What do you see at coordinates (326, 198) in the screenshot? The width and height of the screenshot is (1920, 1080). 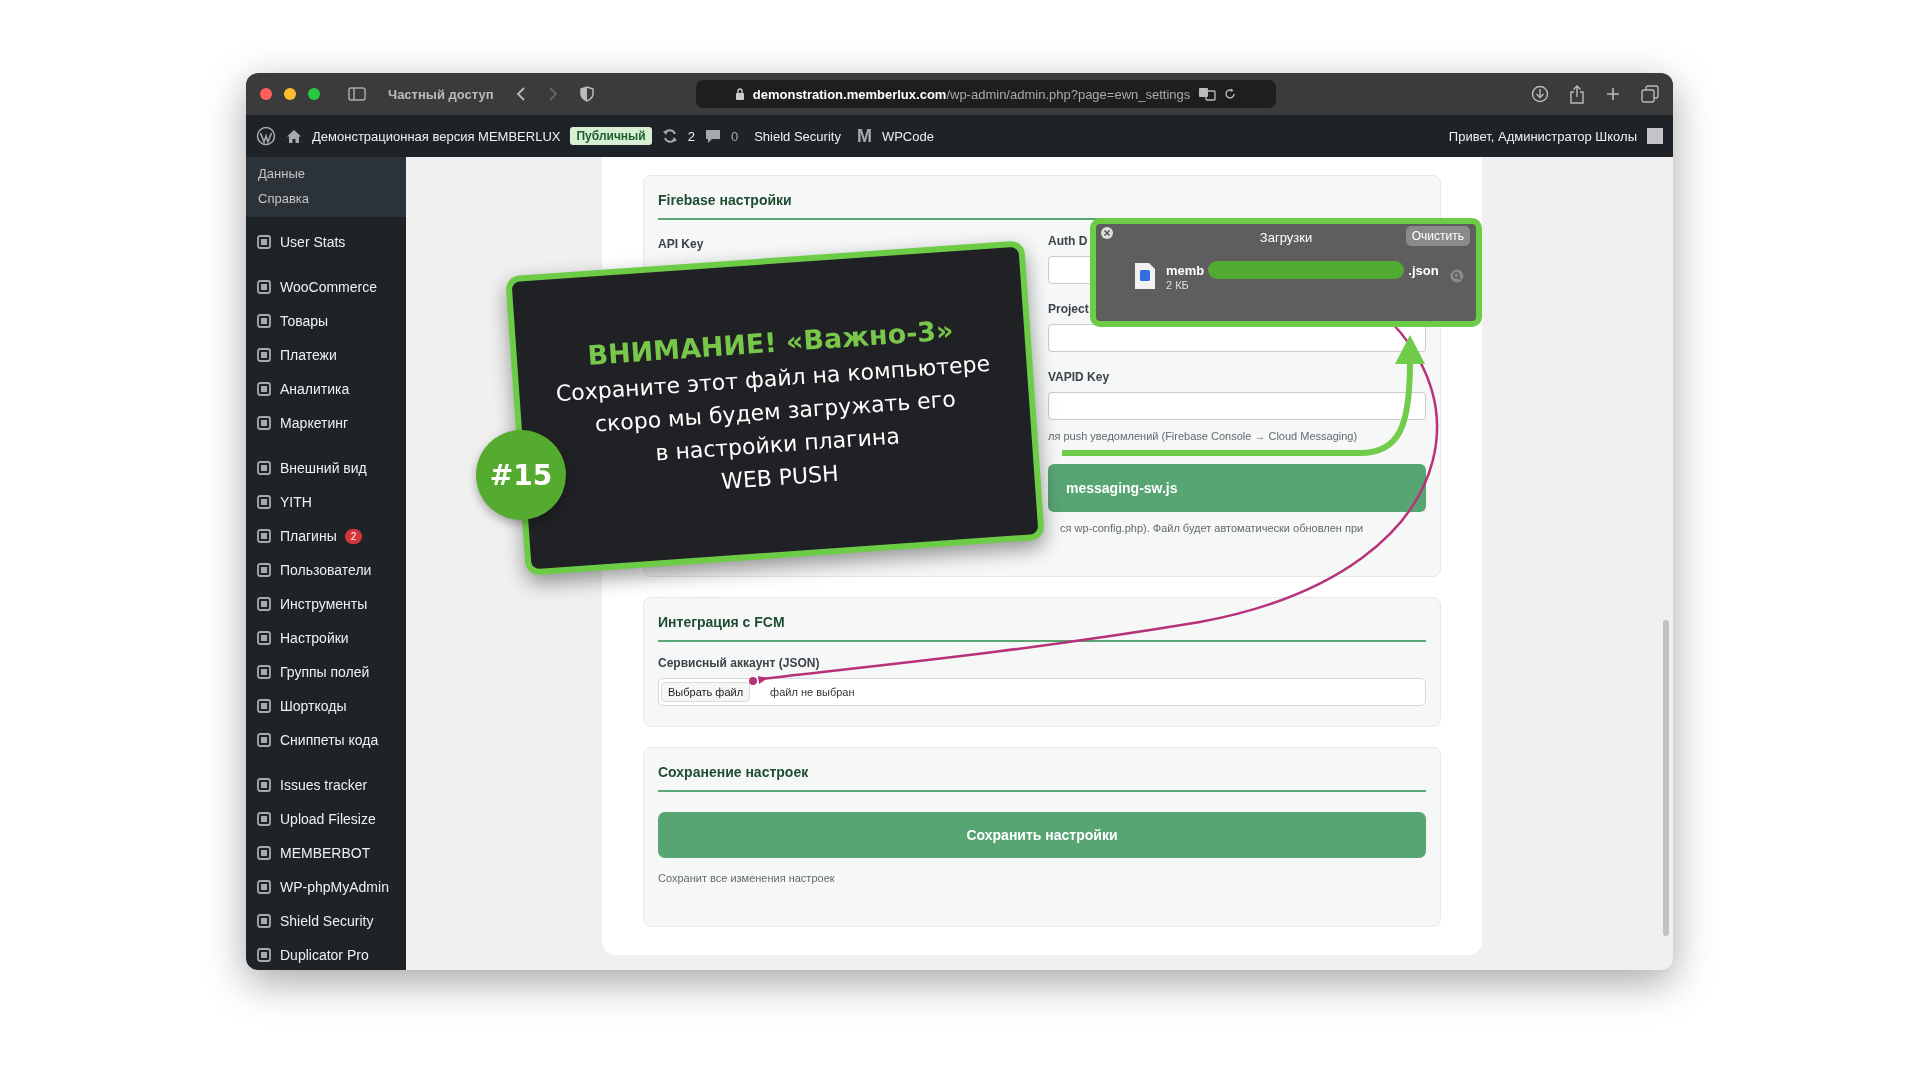 I see `submenu-item: Справка` at bounding box center [326, 198].